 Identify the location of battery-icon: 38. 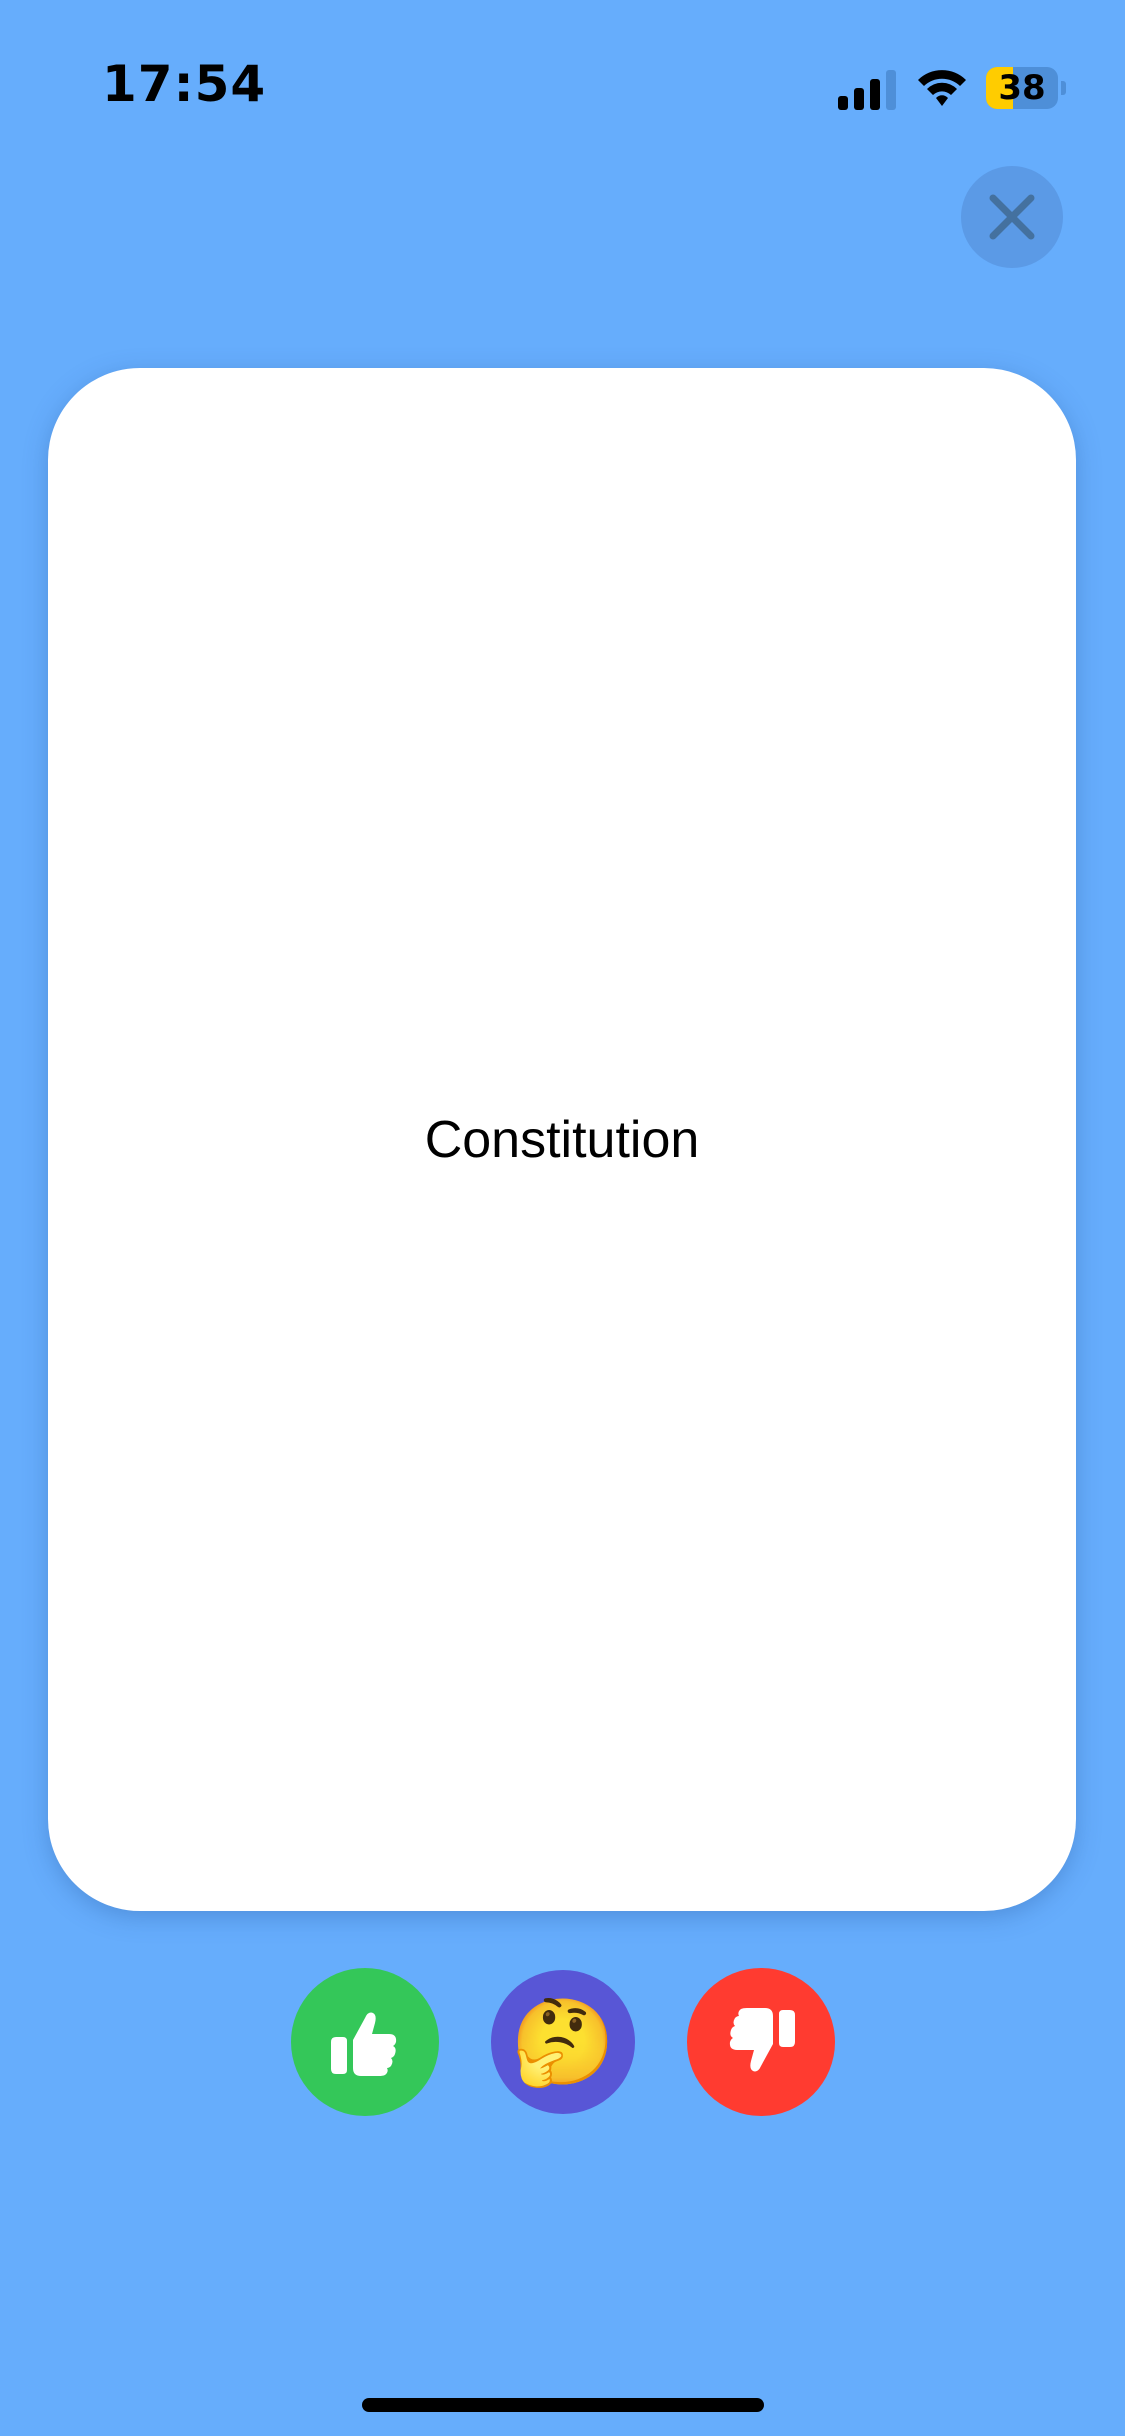
(1026, 88).